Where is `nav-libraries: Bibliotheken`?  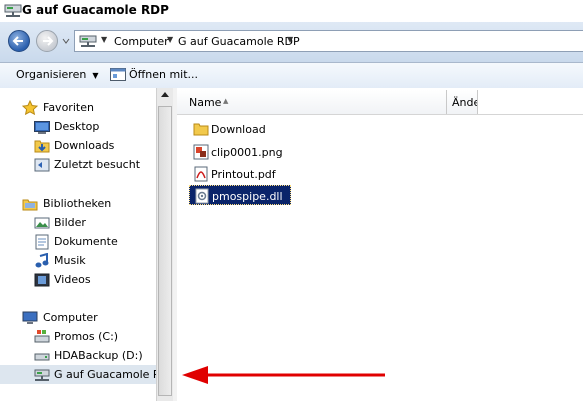 nav-libraries: Bibliotheken is located at coordinates (78, 203).